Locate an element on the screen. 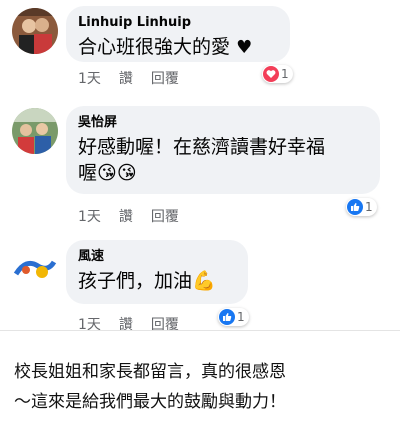  comment-text-cont: 喔😘😘 is located at coordinates (107, 173).